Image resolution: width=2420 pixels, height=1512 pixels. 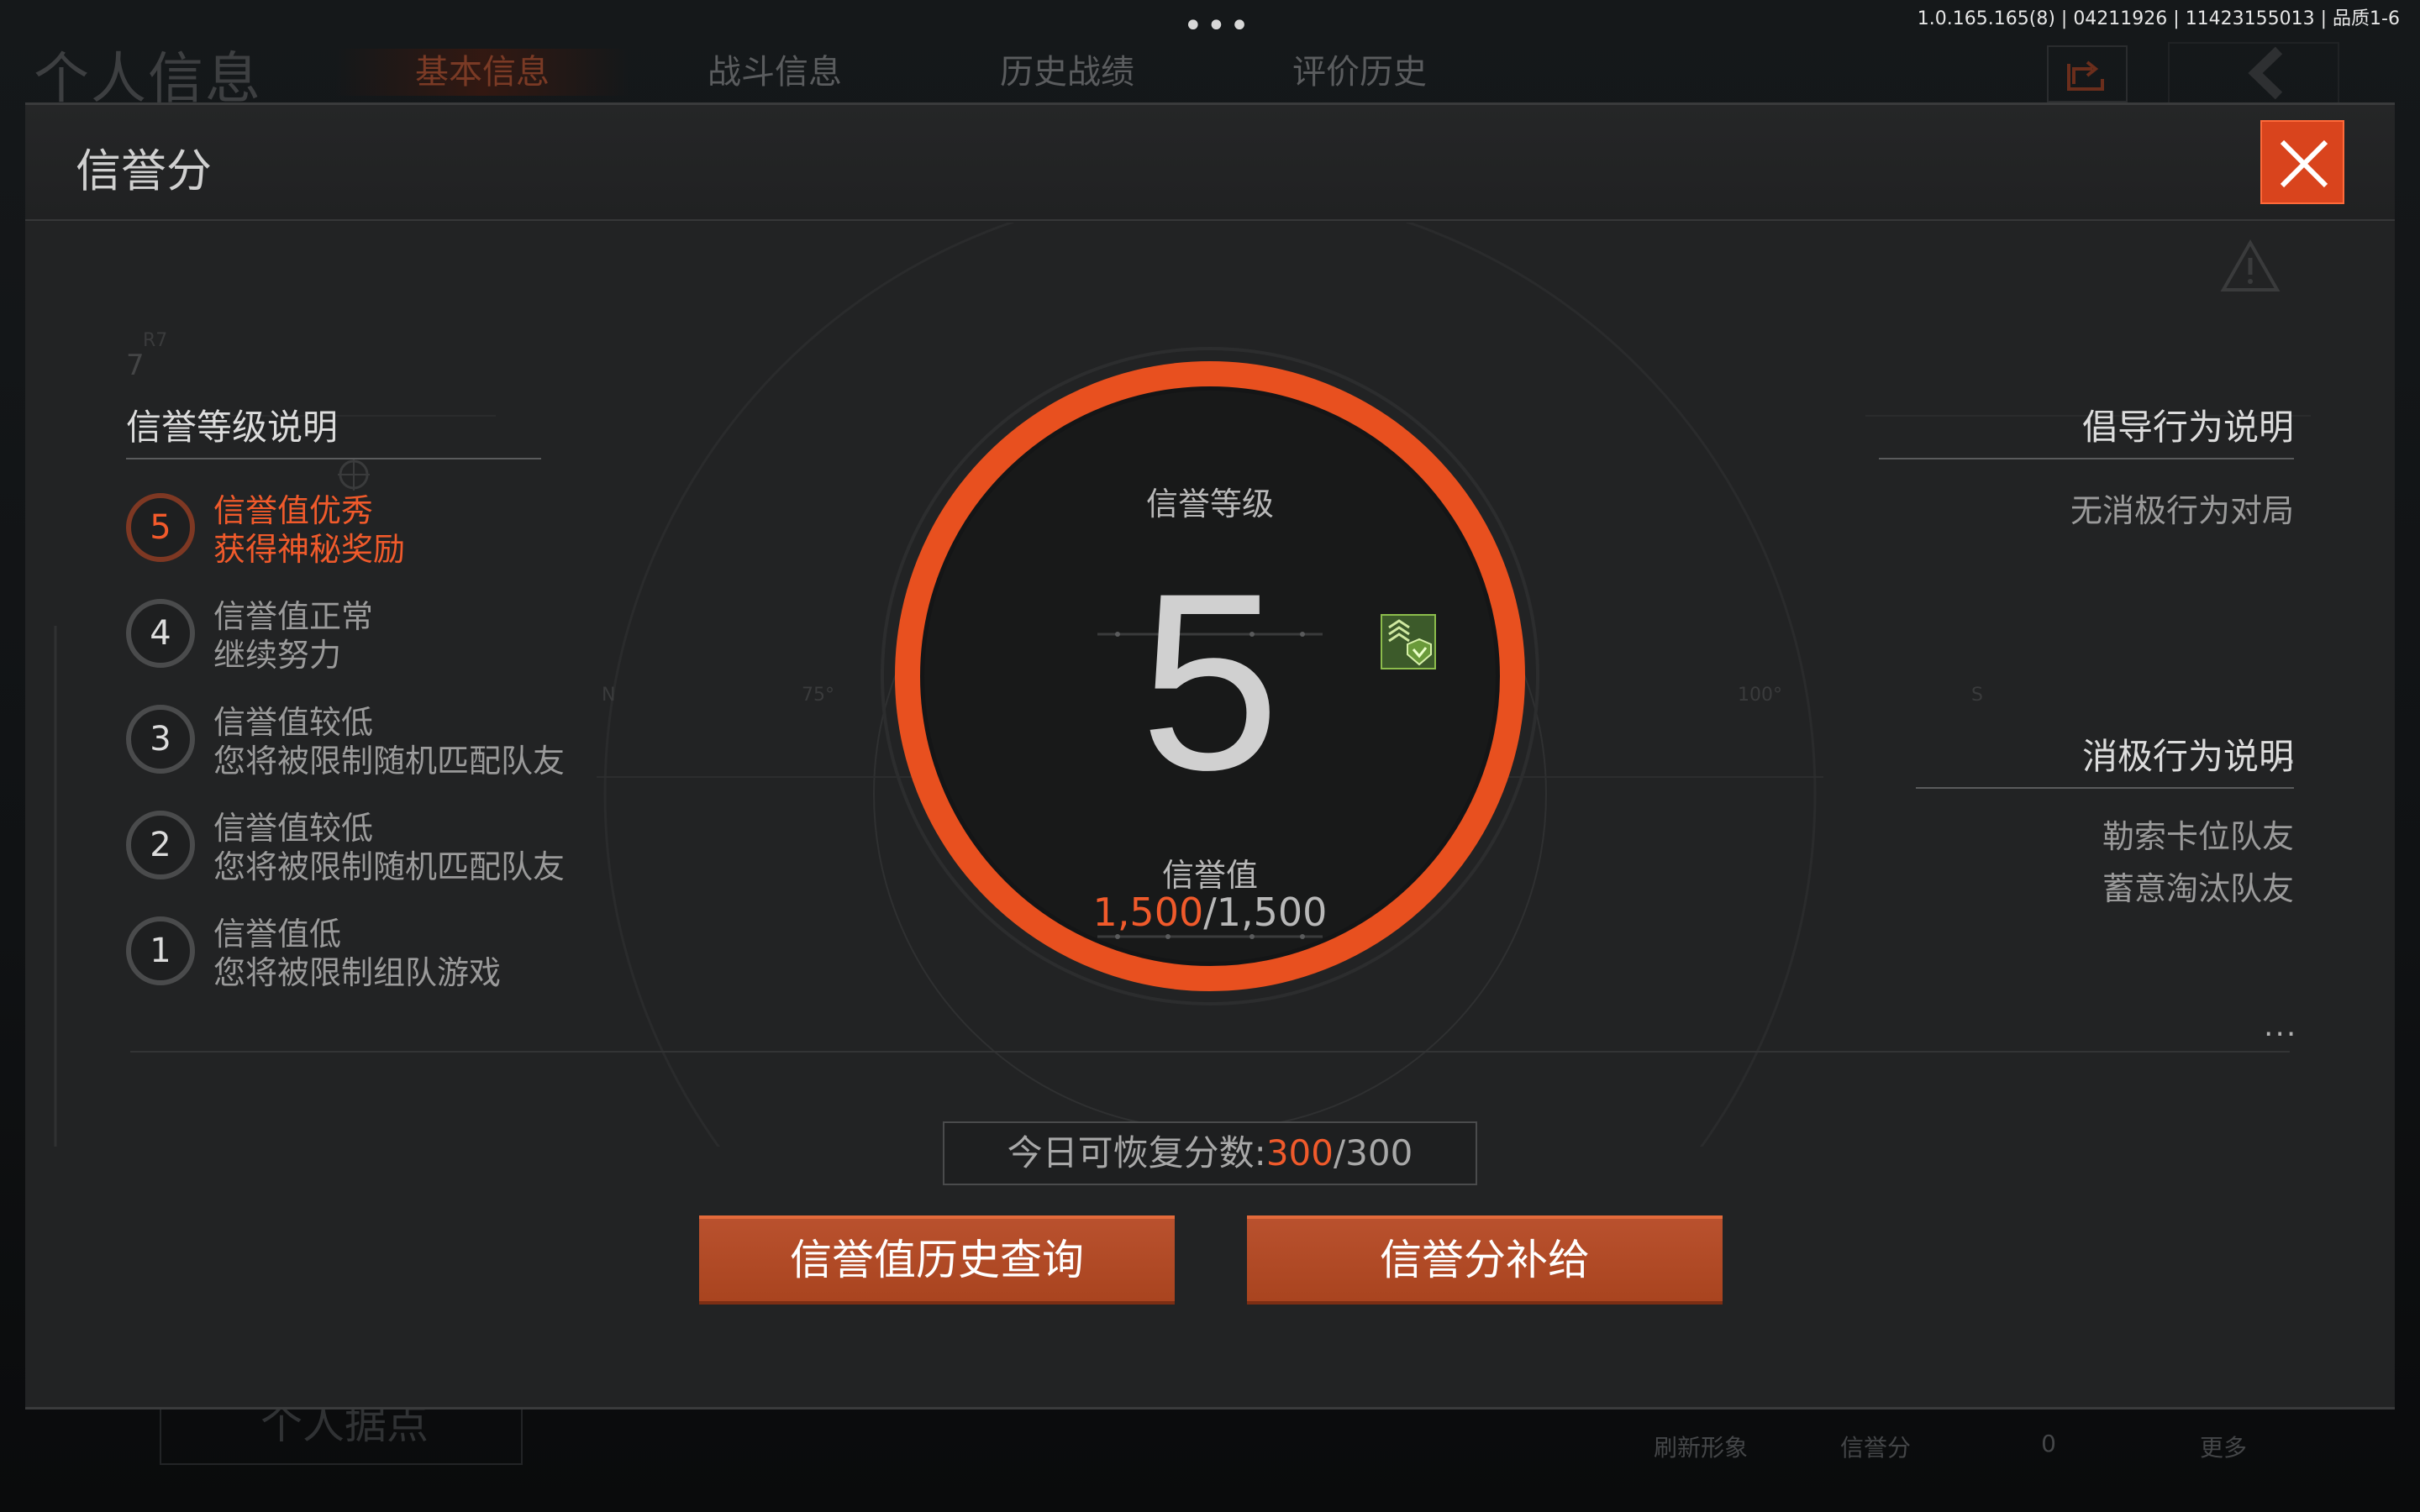 I want to click on negative-heading-line, so click(x=2105, y=788).